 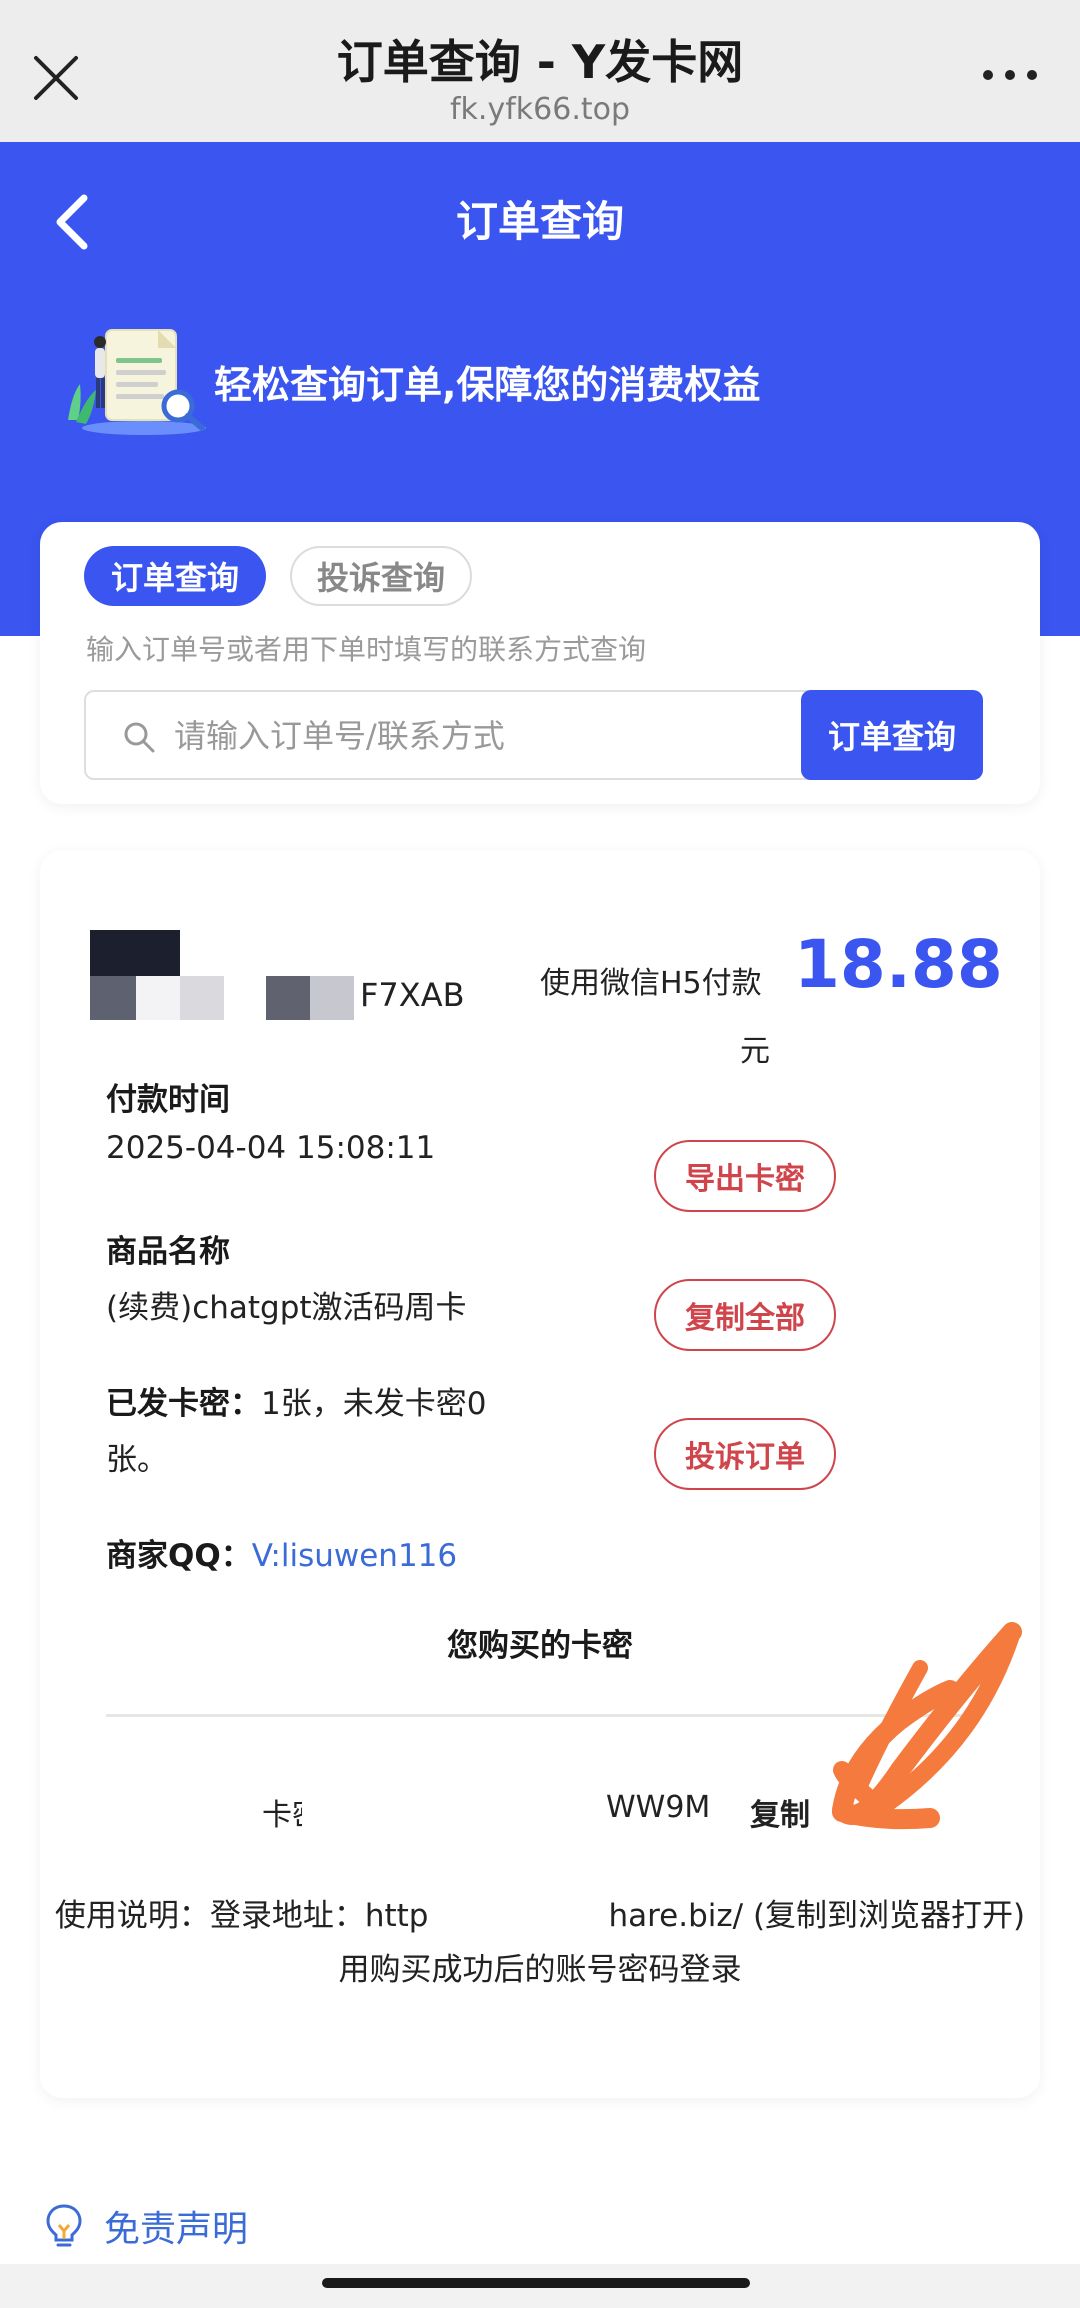 What do you see at coordinates (366, 649) in the screenshot?
I see `query-hint: 输入订单号或者用下单时填写的联系方式查询` at bounding box center [366, 649].